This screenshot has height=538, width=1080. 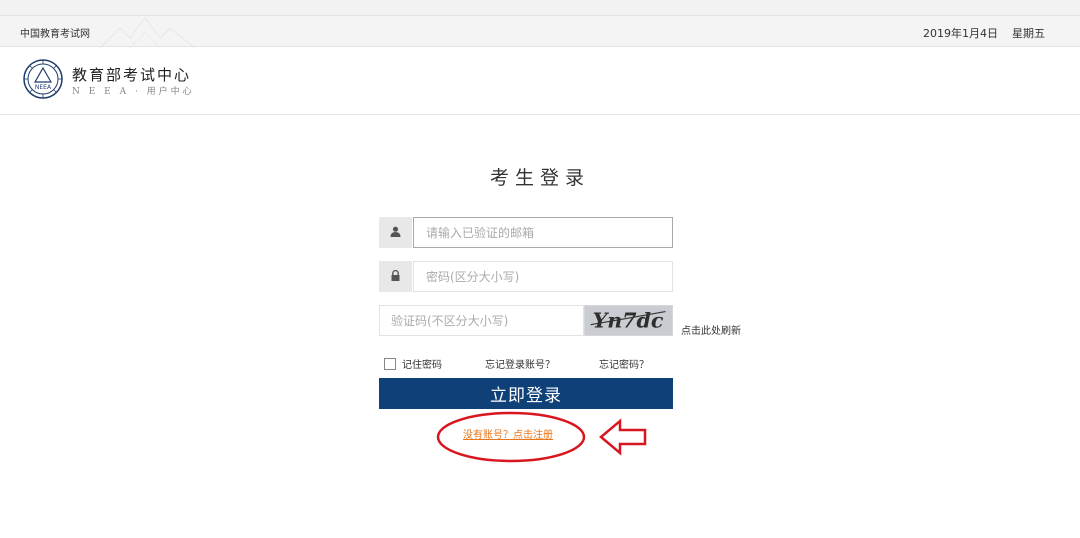 What do you see at coordinates (540, 31) in the screenshot?
I see `top-bar: 中国教育考试网 2019年1月4日 星期五` at bounding box center [540, 31].